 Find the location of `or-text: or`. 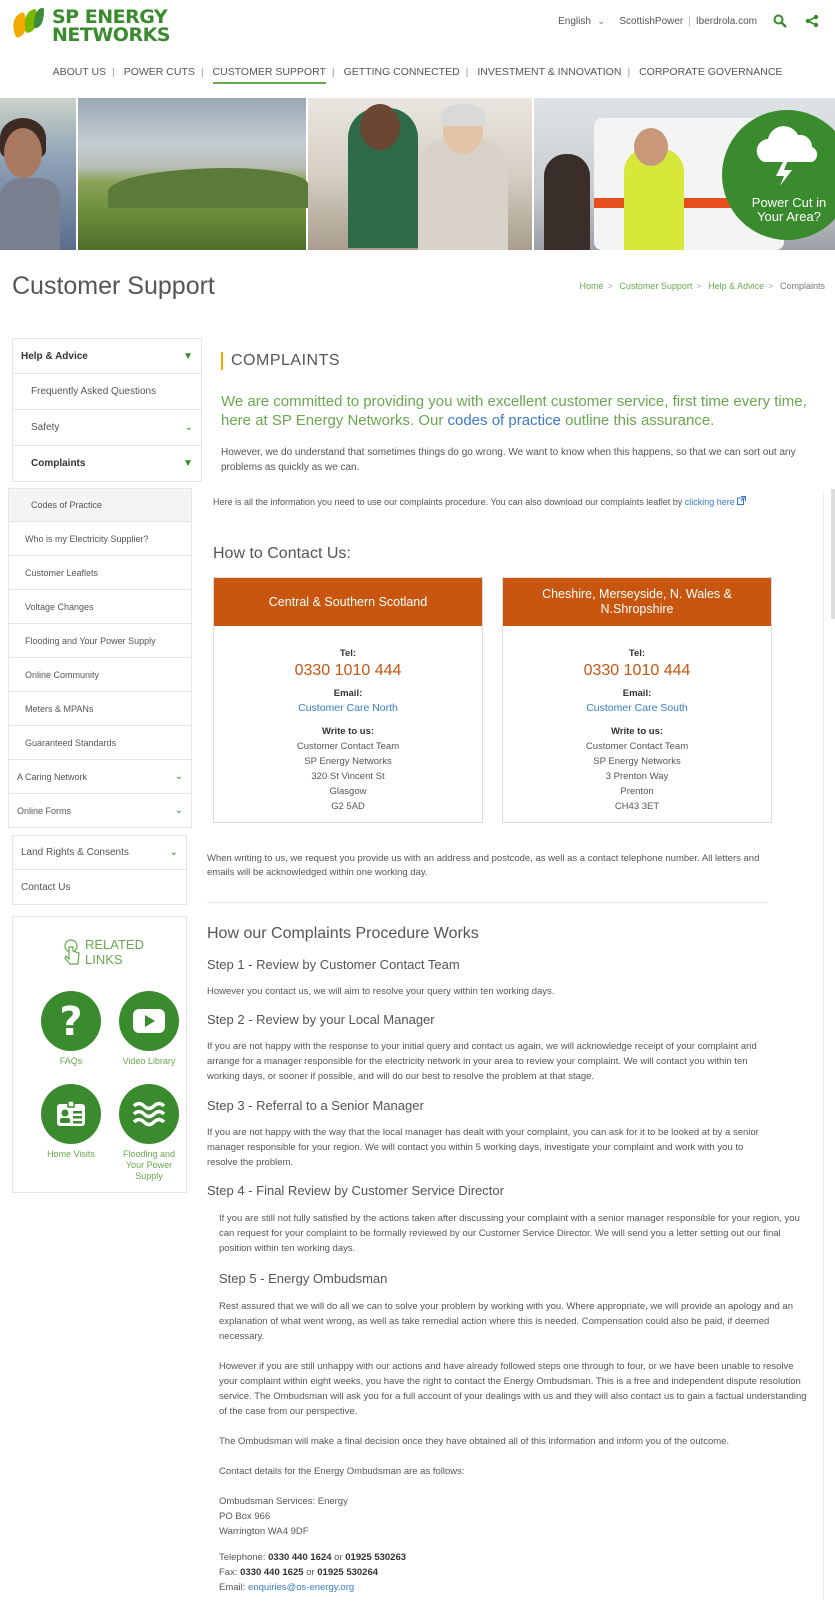

or-text: or is located at coordinates (310, 1572).